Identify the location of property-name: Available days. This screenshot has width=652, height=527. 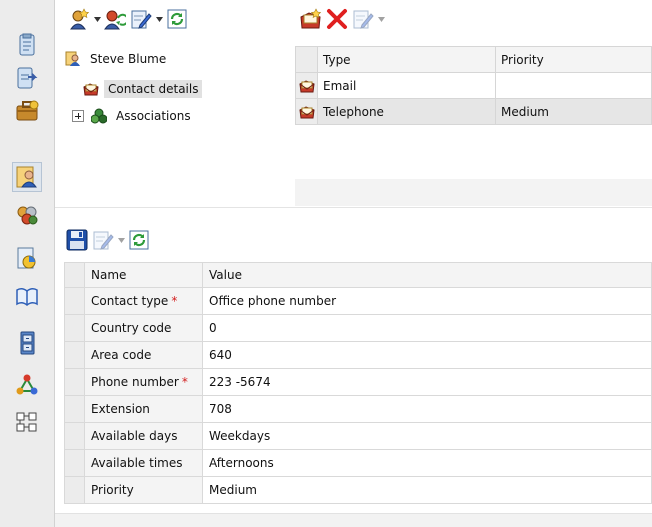
(143, 436).